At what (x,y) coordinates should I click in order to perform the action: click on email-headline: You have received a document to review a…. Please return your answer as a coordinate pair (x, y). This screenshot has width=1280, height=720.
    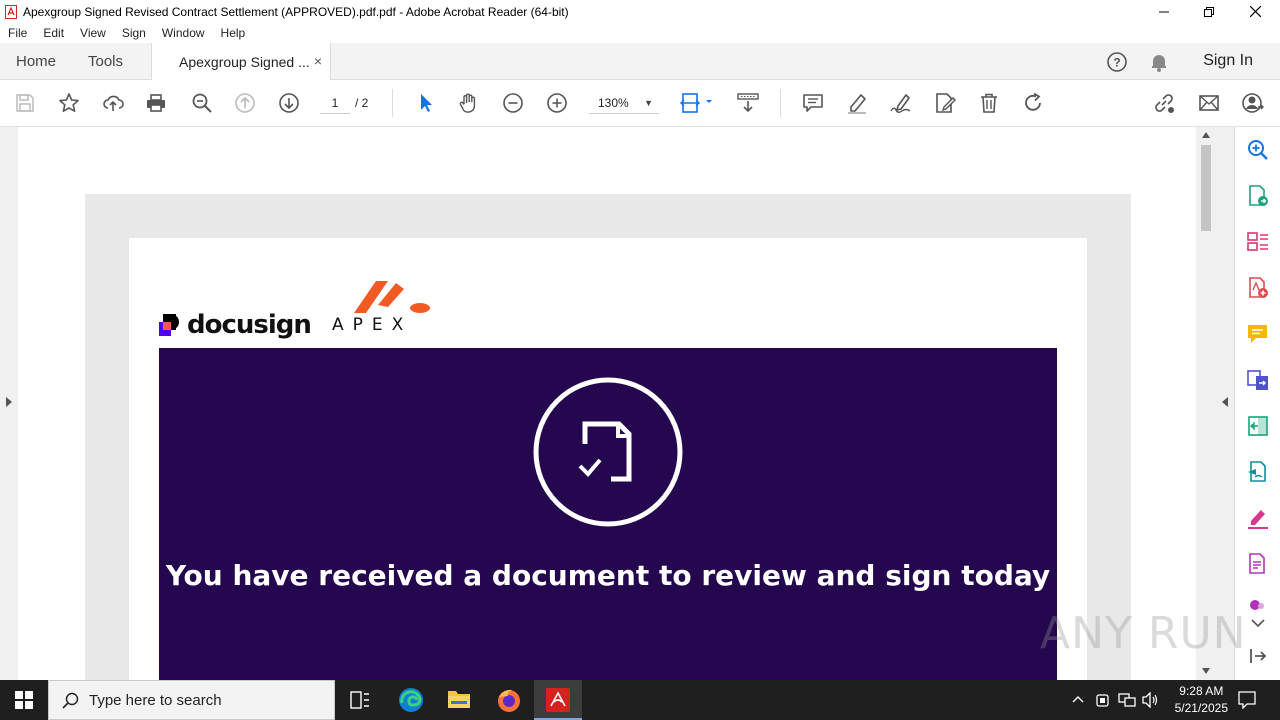
    Looking at the image, I should click on (608, 575).